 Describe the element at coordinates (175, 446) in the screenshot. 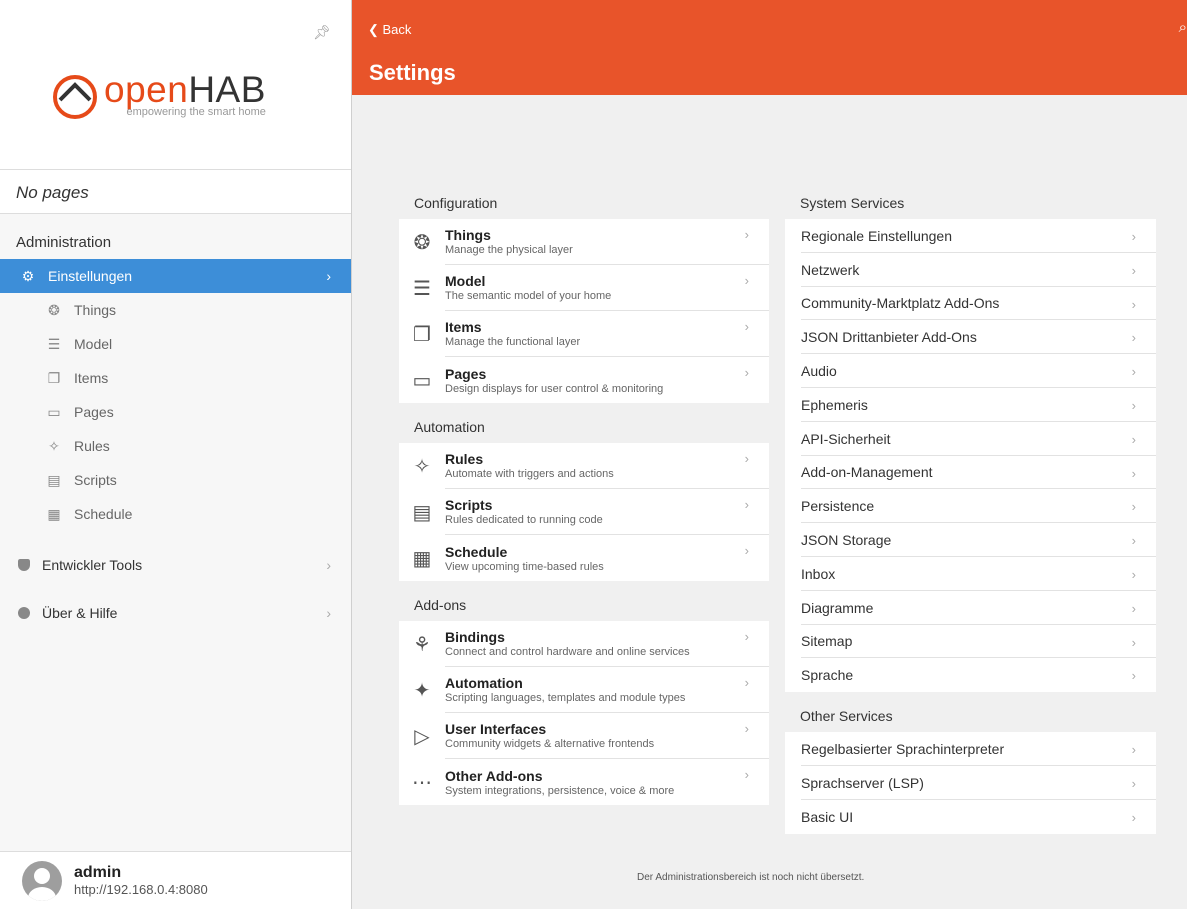

I see `sidebar-item-rules: ✧ Rules` at that location.